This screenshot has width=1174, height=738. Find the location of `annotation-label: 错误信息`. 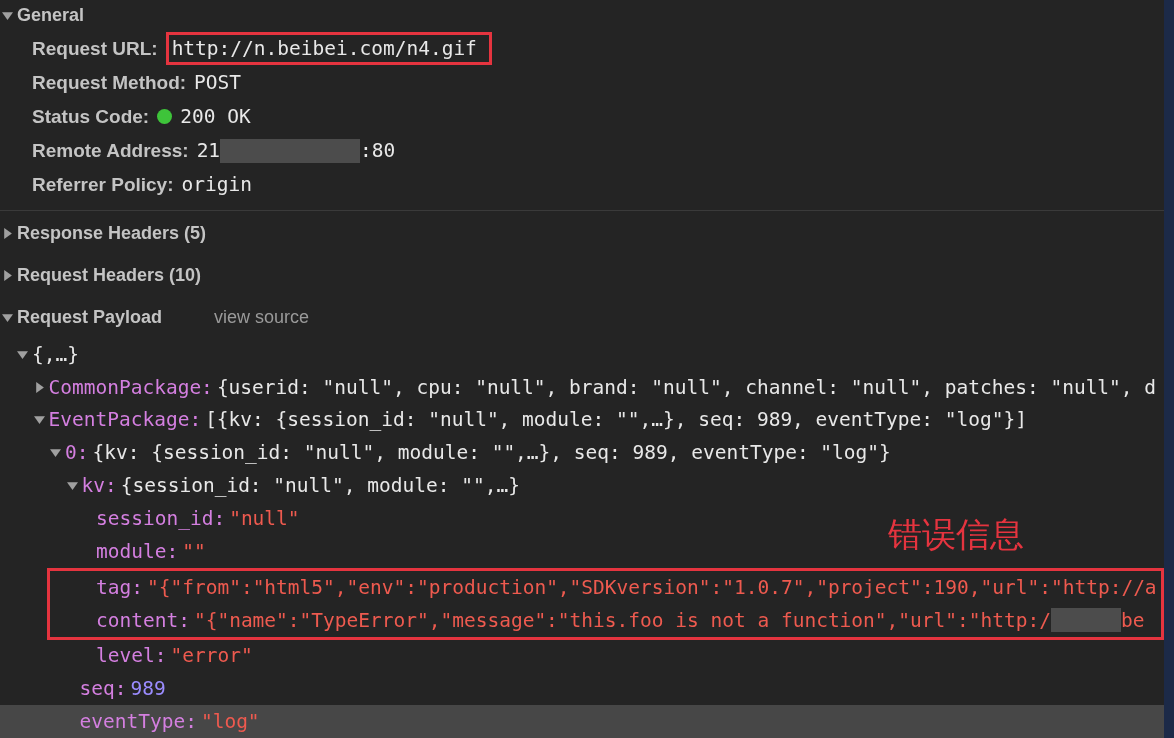

annotation-label: 错误信息 is located at coordinates (956, 534).